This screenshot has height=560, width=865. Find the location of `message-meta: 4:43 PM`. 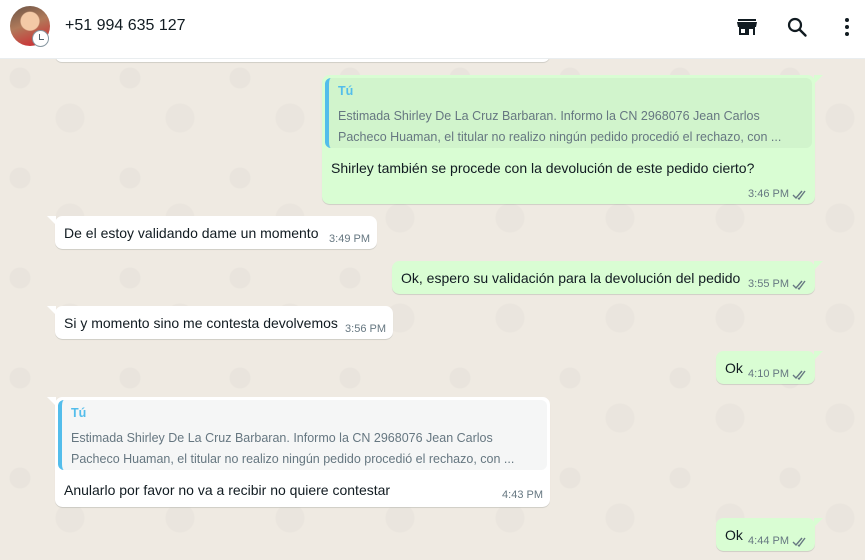

message-meta: 4:43 PM is located at coordinates (522, 495).